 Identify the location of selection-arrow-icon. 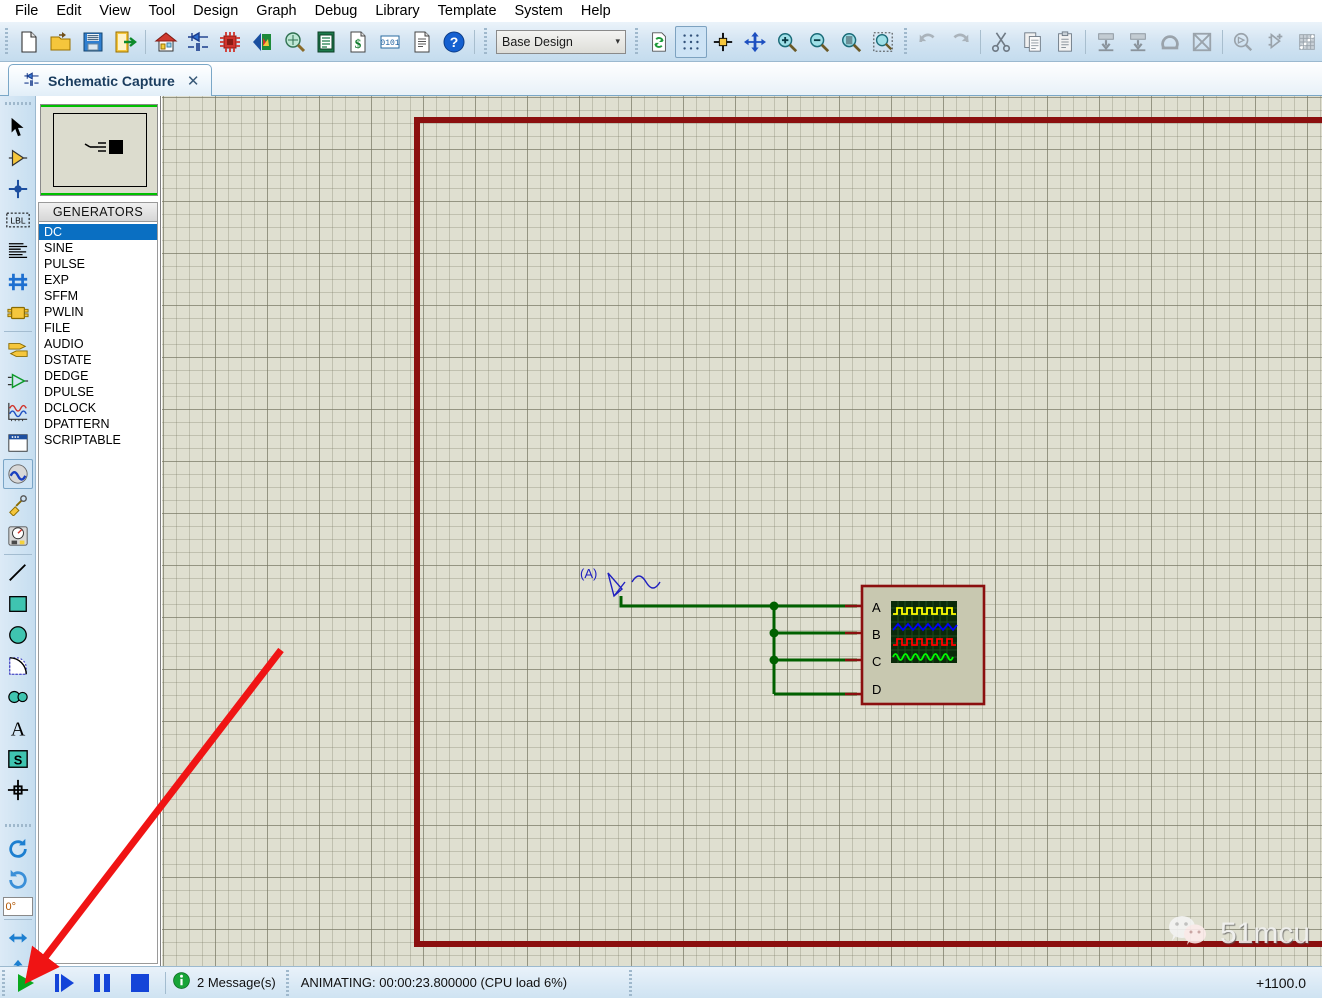
(18, 127).